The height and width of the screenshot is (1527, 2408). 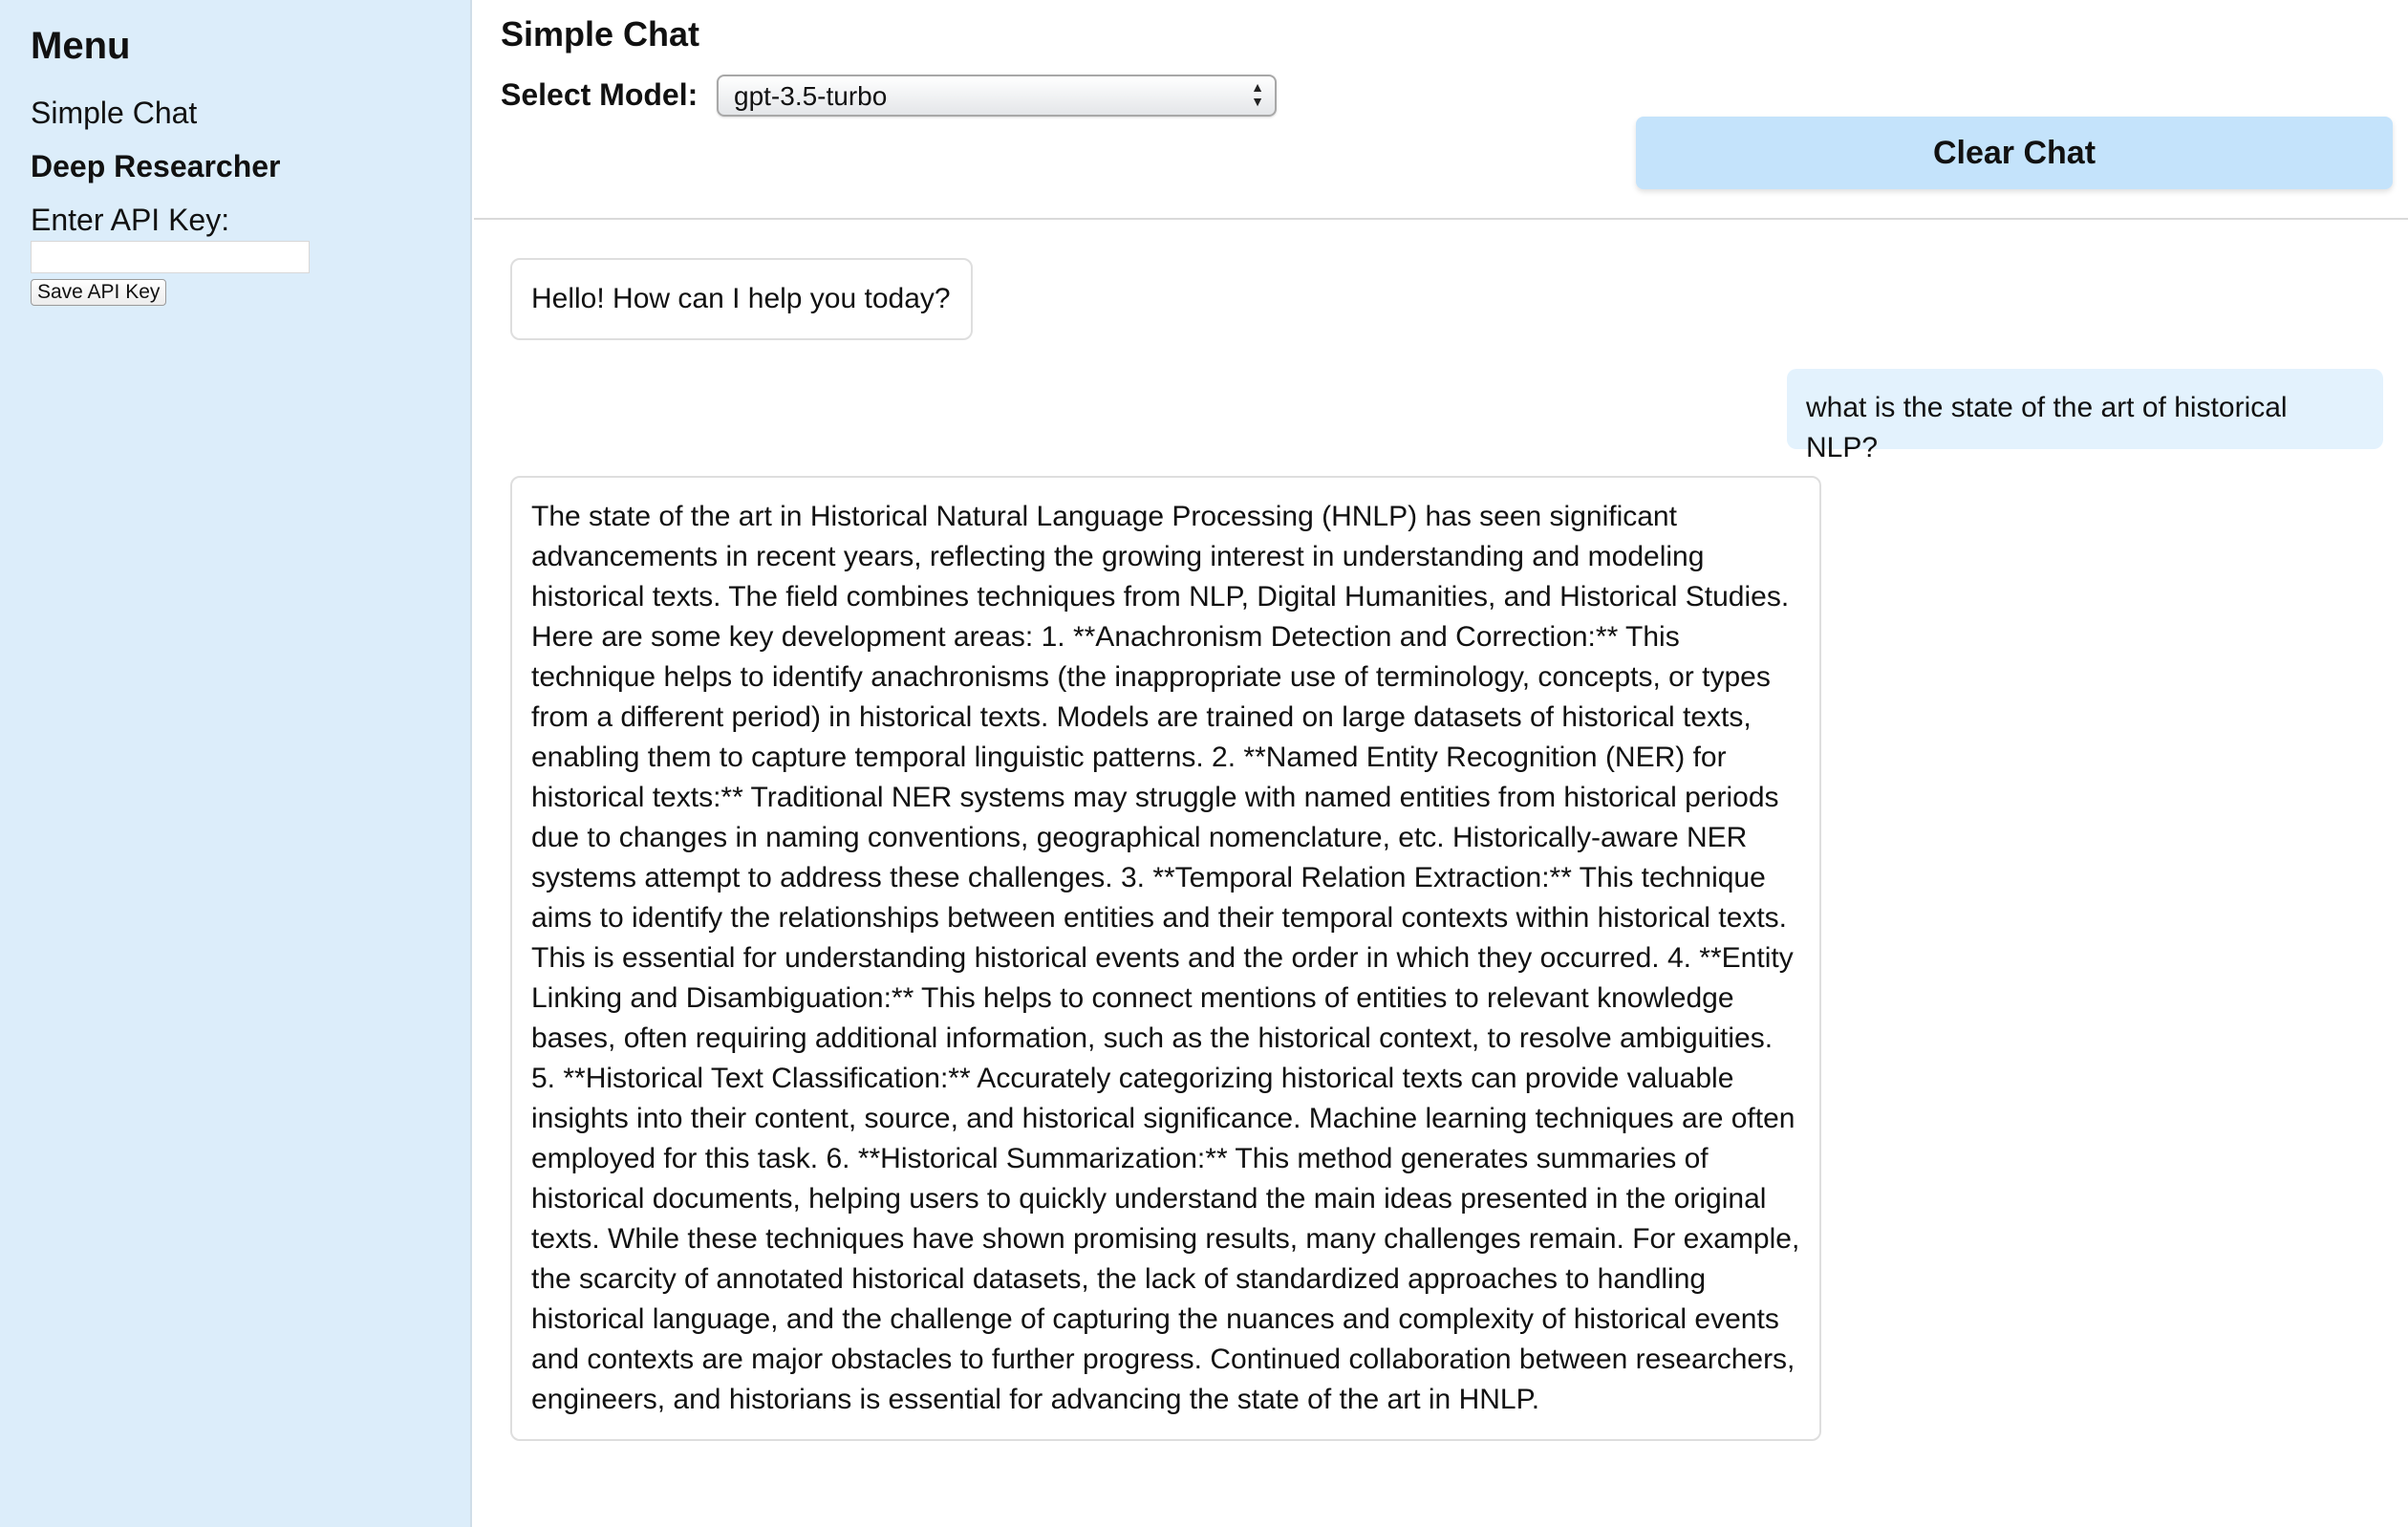 What do you see at coordinates (1258, 94) in the screenshot?
I see `select-arrows-icon: ▲ ▼` at bounding box center [1258, 94].